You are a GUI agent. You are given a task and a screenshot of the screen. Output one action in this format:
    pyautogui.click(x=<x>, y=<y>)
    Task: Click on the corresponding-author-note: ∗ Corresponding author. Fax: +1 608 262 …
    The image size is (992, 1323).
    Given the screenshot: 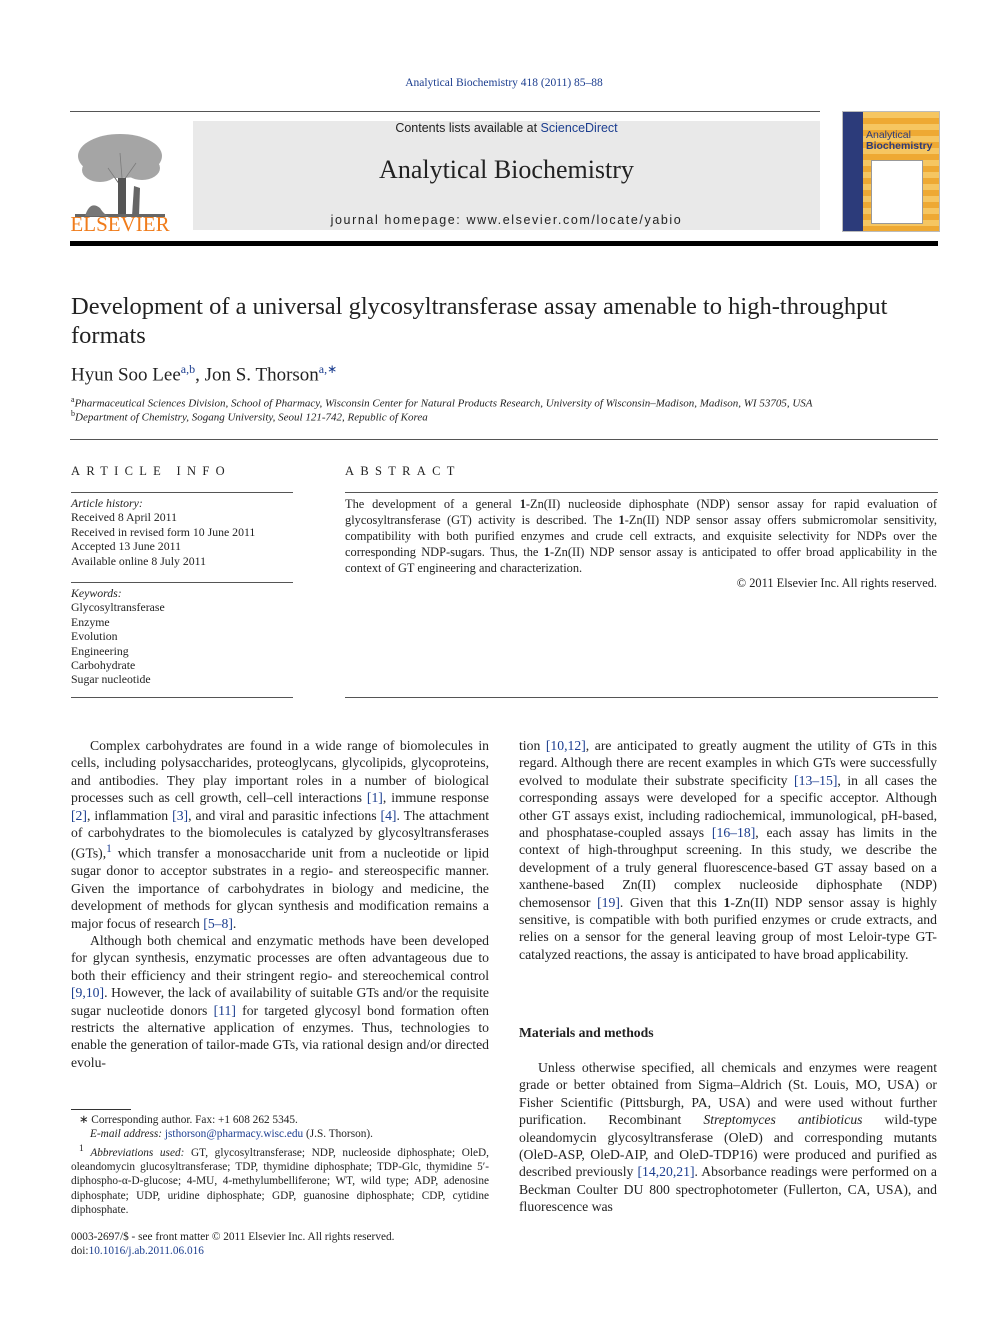 What is the action you would take?
    pyautogui.click(x=188, y=1120)
    